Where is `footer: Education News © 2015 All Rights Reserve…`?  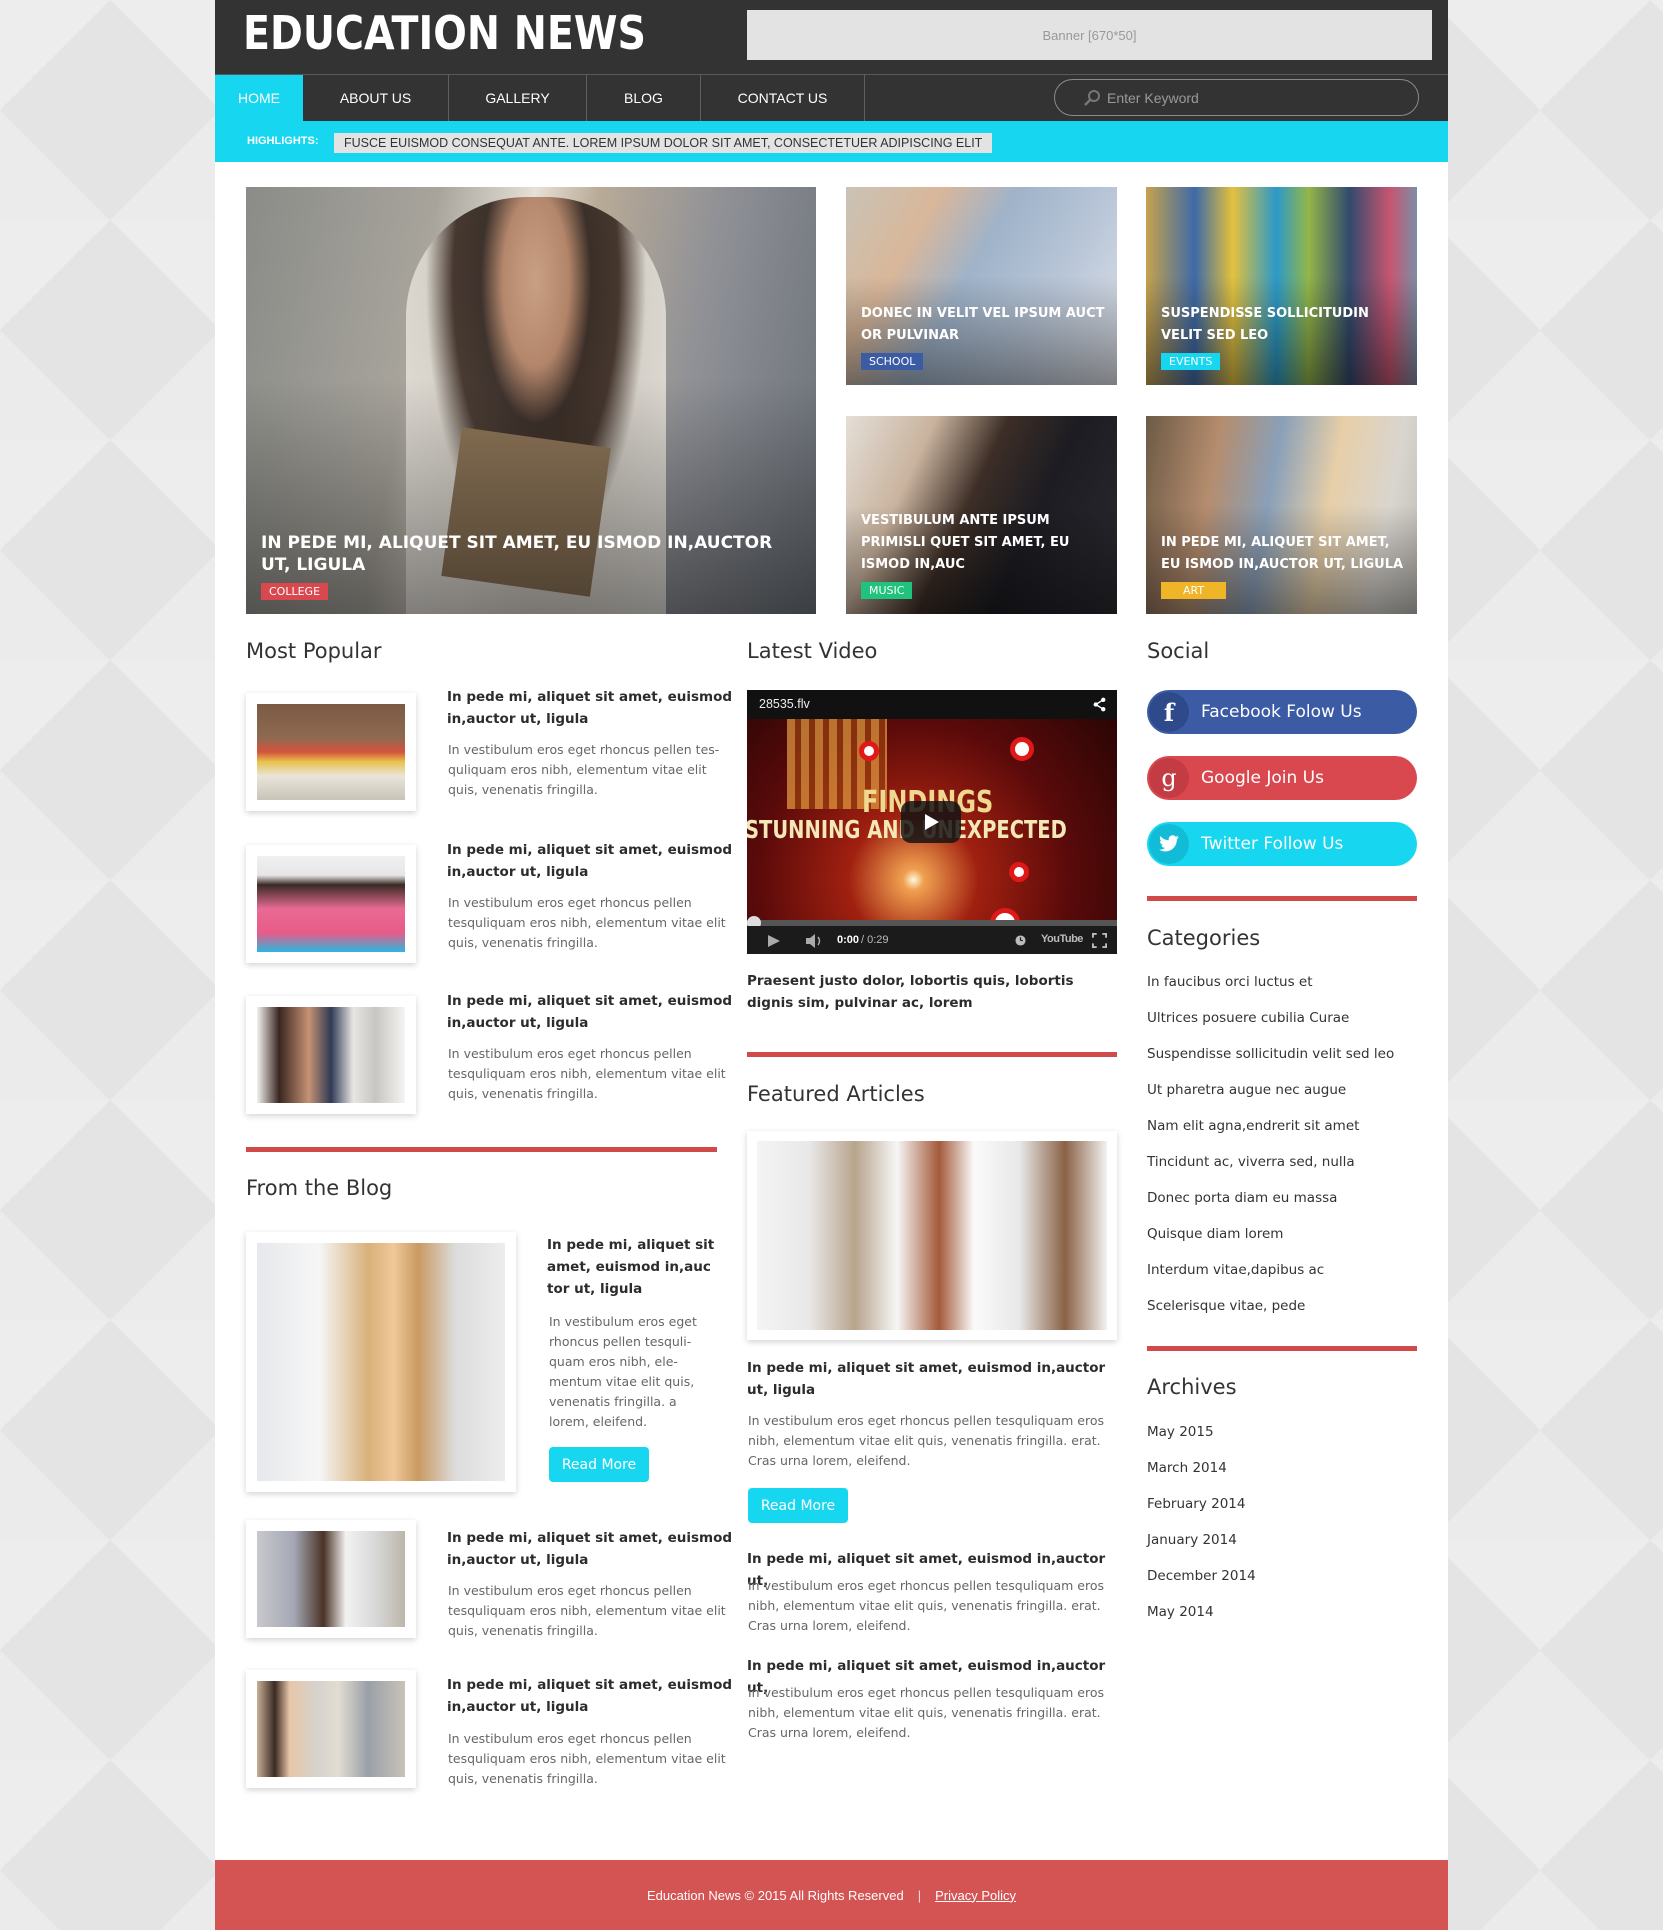 footer: Education News © 2015 All Rights Reserve… is located at coordinates (831, 1895).